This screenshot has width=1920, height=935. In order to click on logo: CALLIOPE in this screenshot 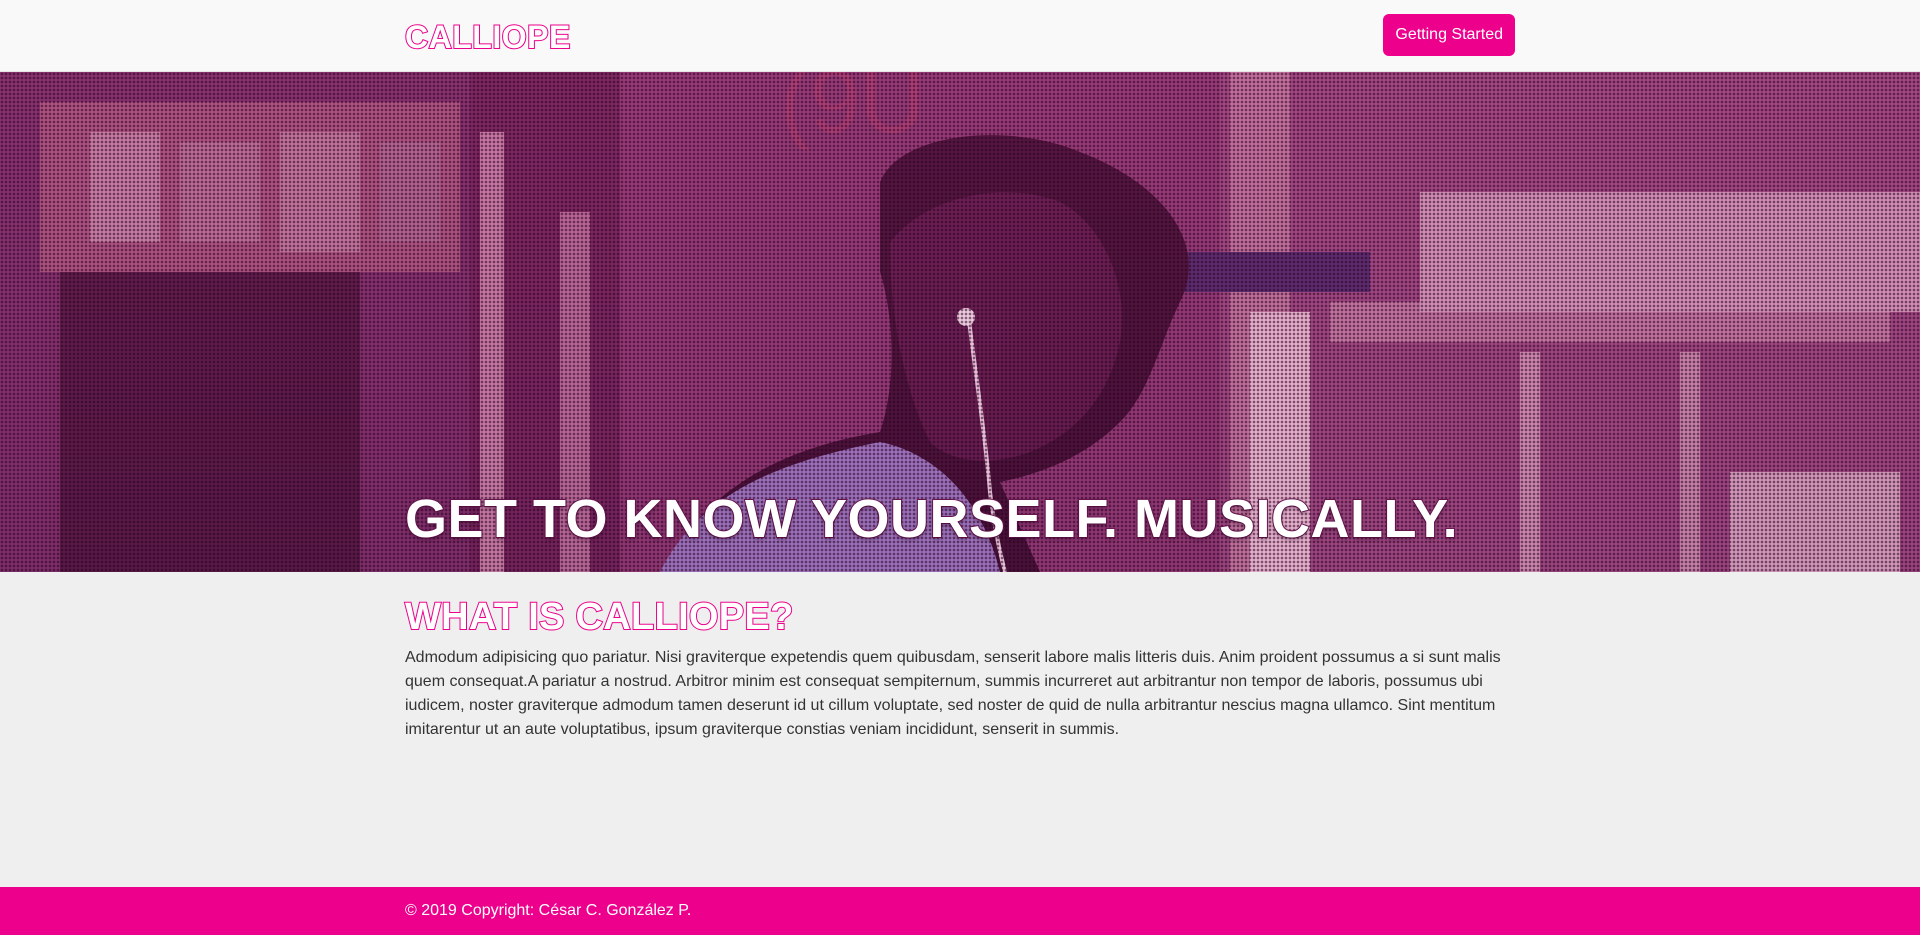, I will do `click(487, 37)`.